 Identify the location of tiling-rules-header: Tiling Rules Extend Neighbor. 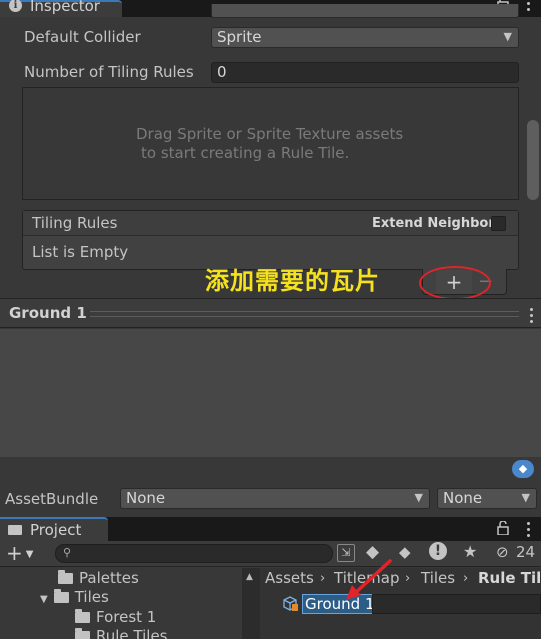
(270, 223).